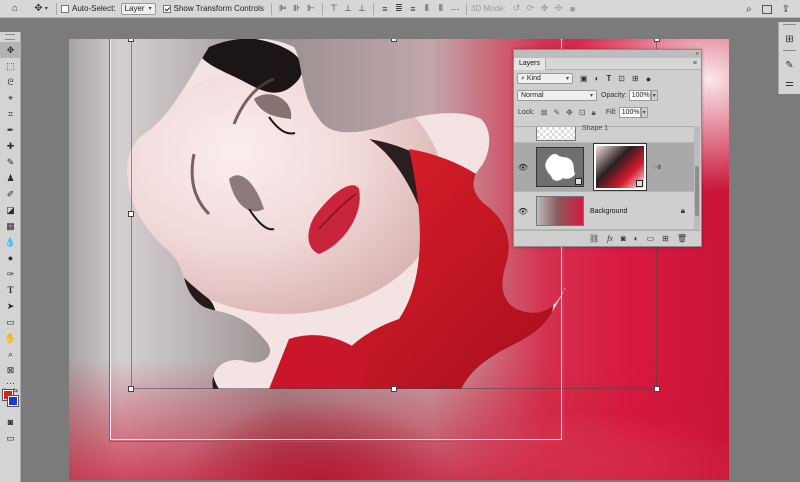 The height and width of the screenshot is (482, 800). Describe the element at coordinates (334, 9) in the screenshot. I see `align-top-icon: ⊤` at that location.